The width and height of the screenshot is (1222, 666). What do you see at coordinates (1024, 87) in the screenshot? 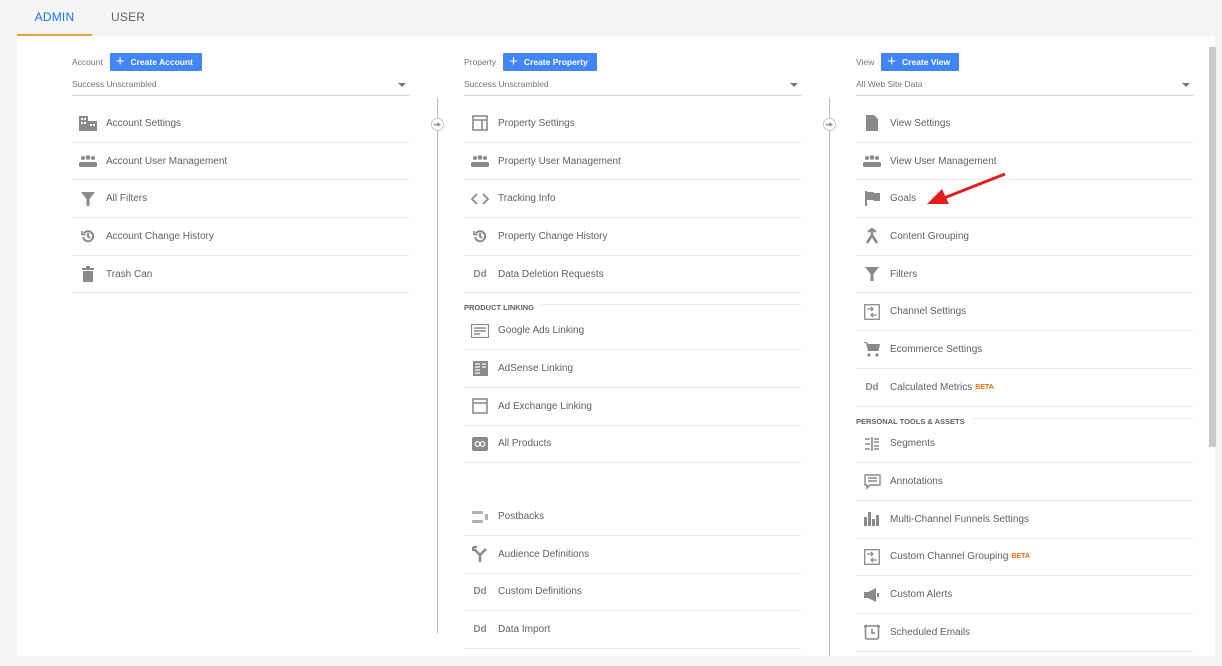
I see `view-selector: All Web Site Data` at bounding box center [1024, 87].